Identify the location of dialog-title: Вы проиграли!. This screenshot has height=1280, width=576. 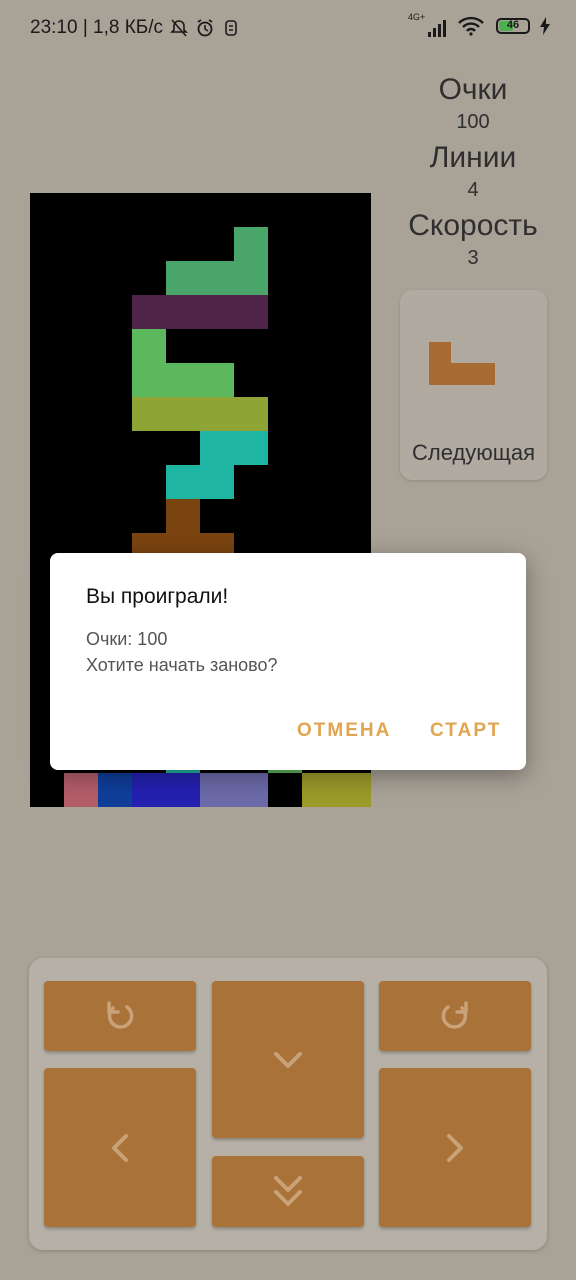
(157, 596).